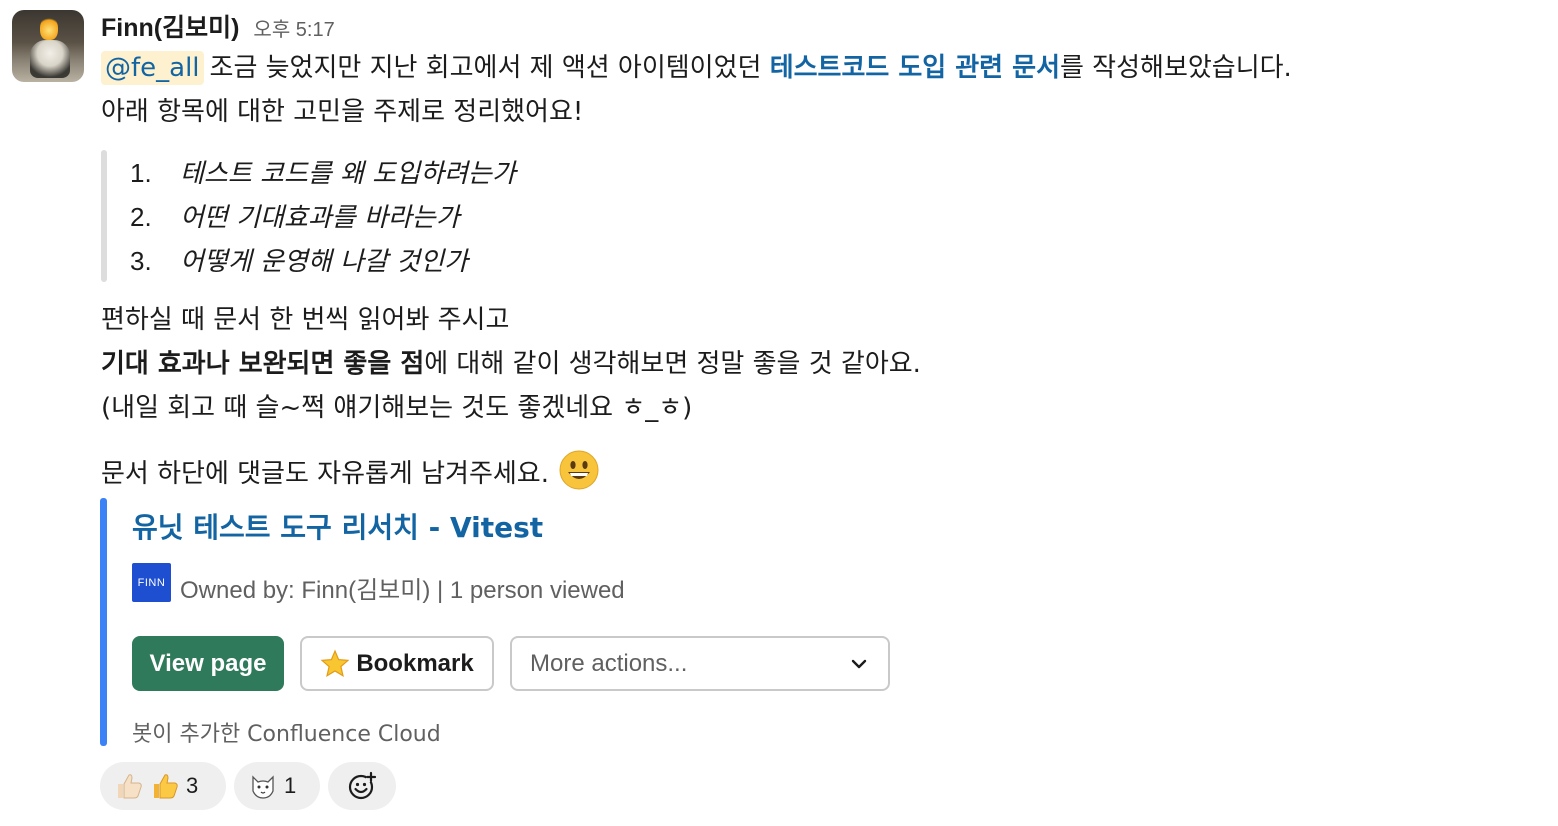 The image size is (1558, 826). Describe the element at coordinates (325, 474) in the screenshot. I see `line6-text: 문서 하단에 댓글도 자유롭게 남겨주세요.` at that location.